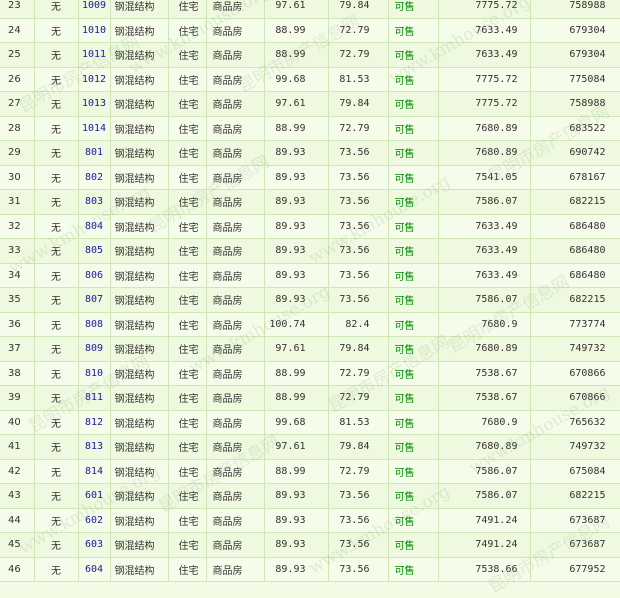  I want to click on unit-price-cell: 7586.07, so click(484, 496).